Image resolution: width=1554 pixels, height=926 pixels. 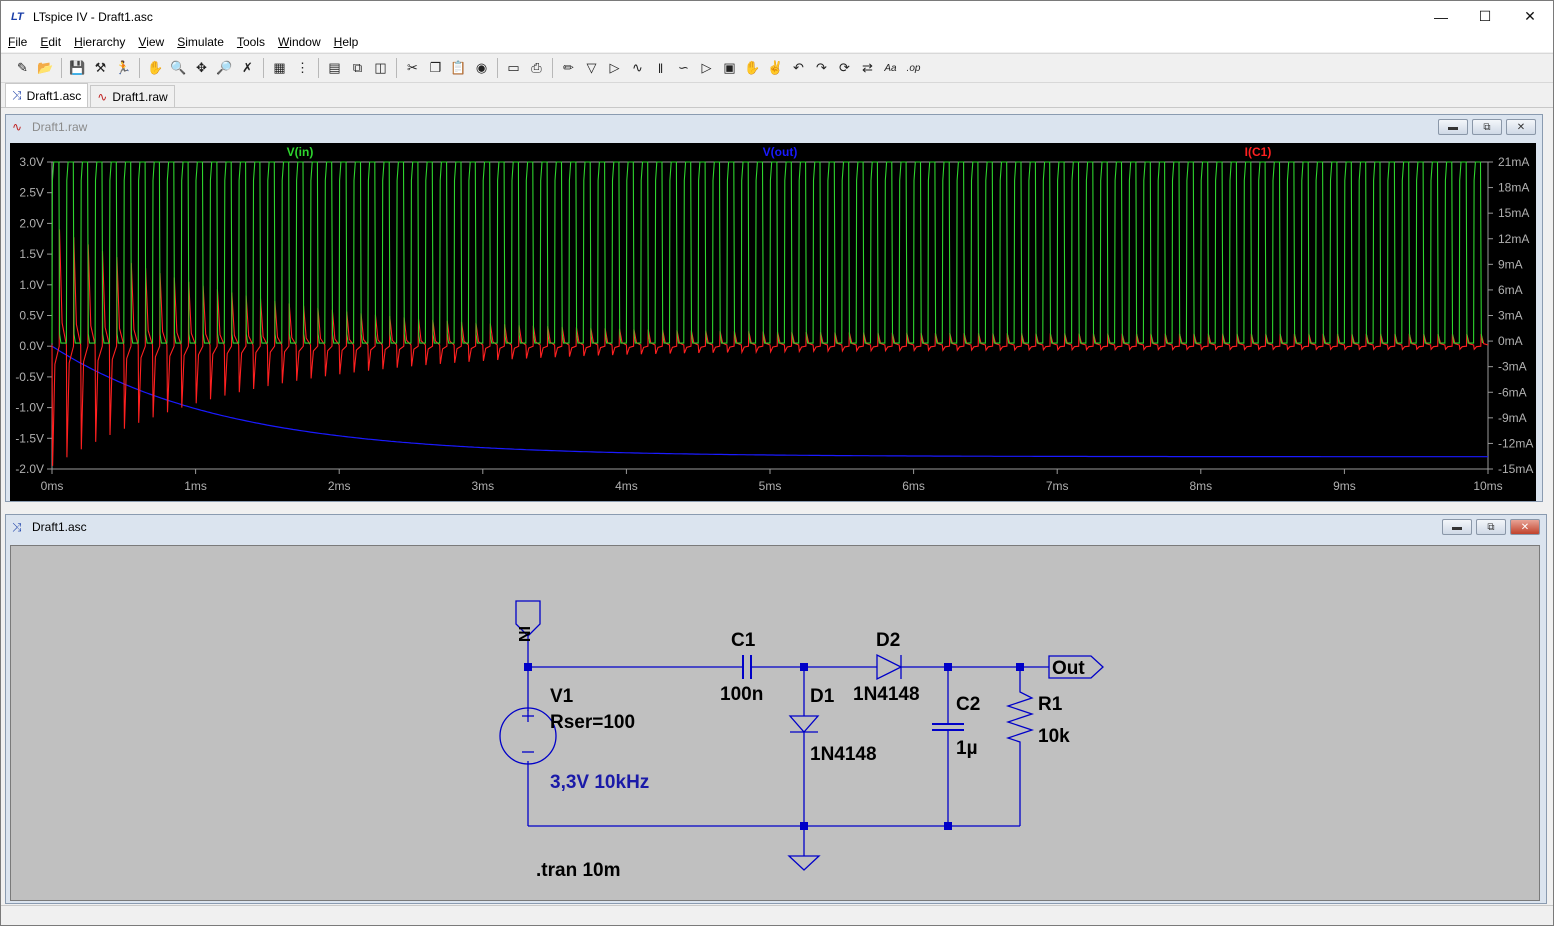 What do you see at coordinates (774, 127) in the screenshot?
I see `waveform-window-header: ∿ Draft1.raw ▬ ⧉ ✕` at bounding box center [774, 127].